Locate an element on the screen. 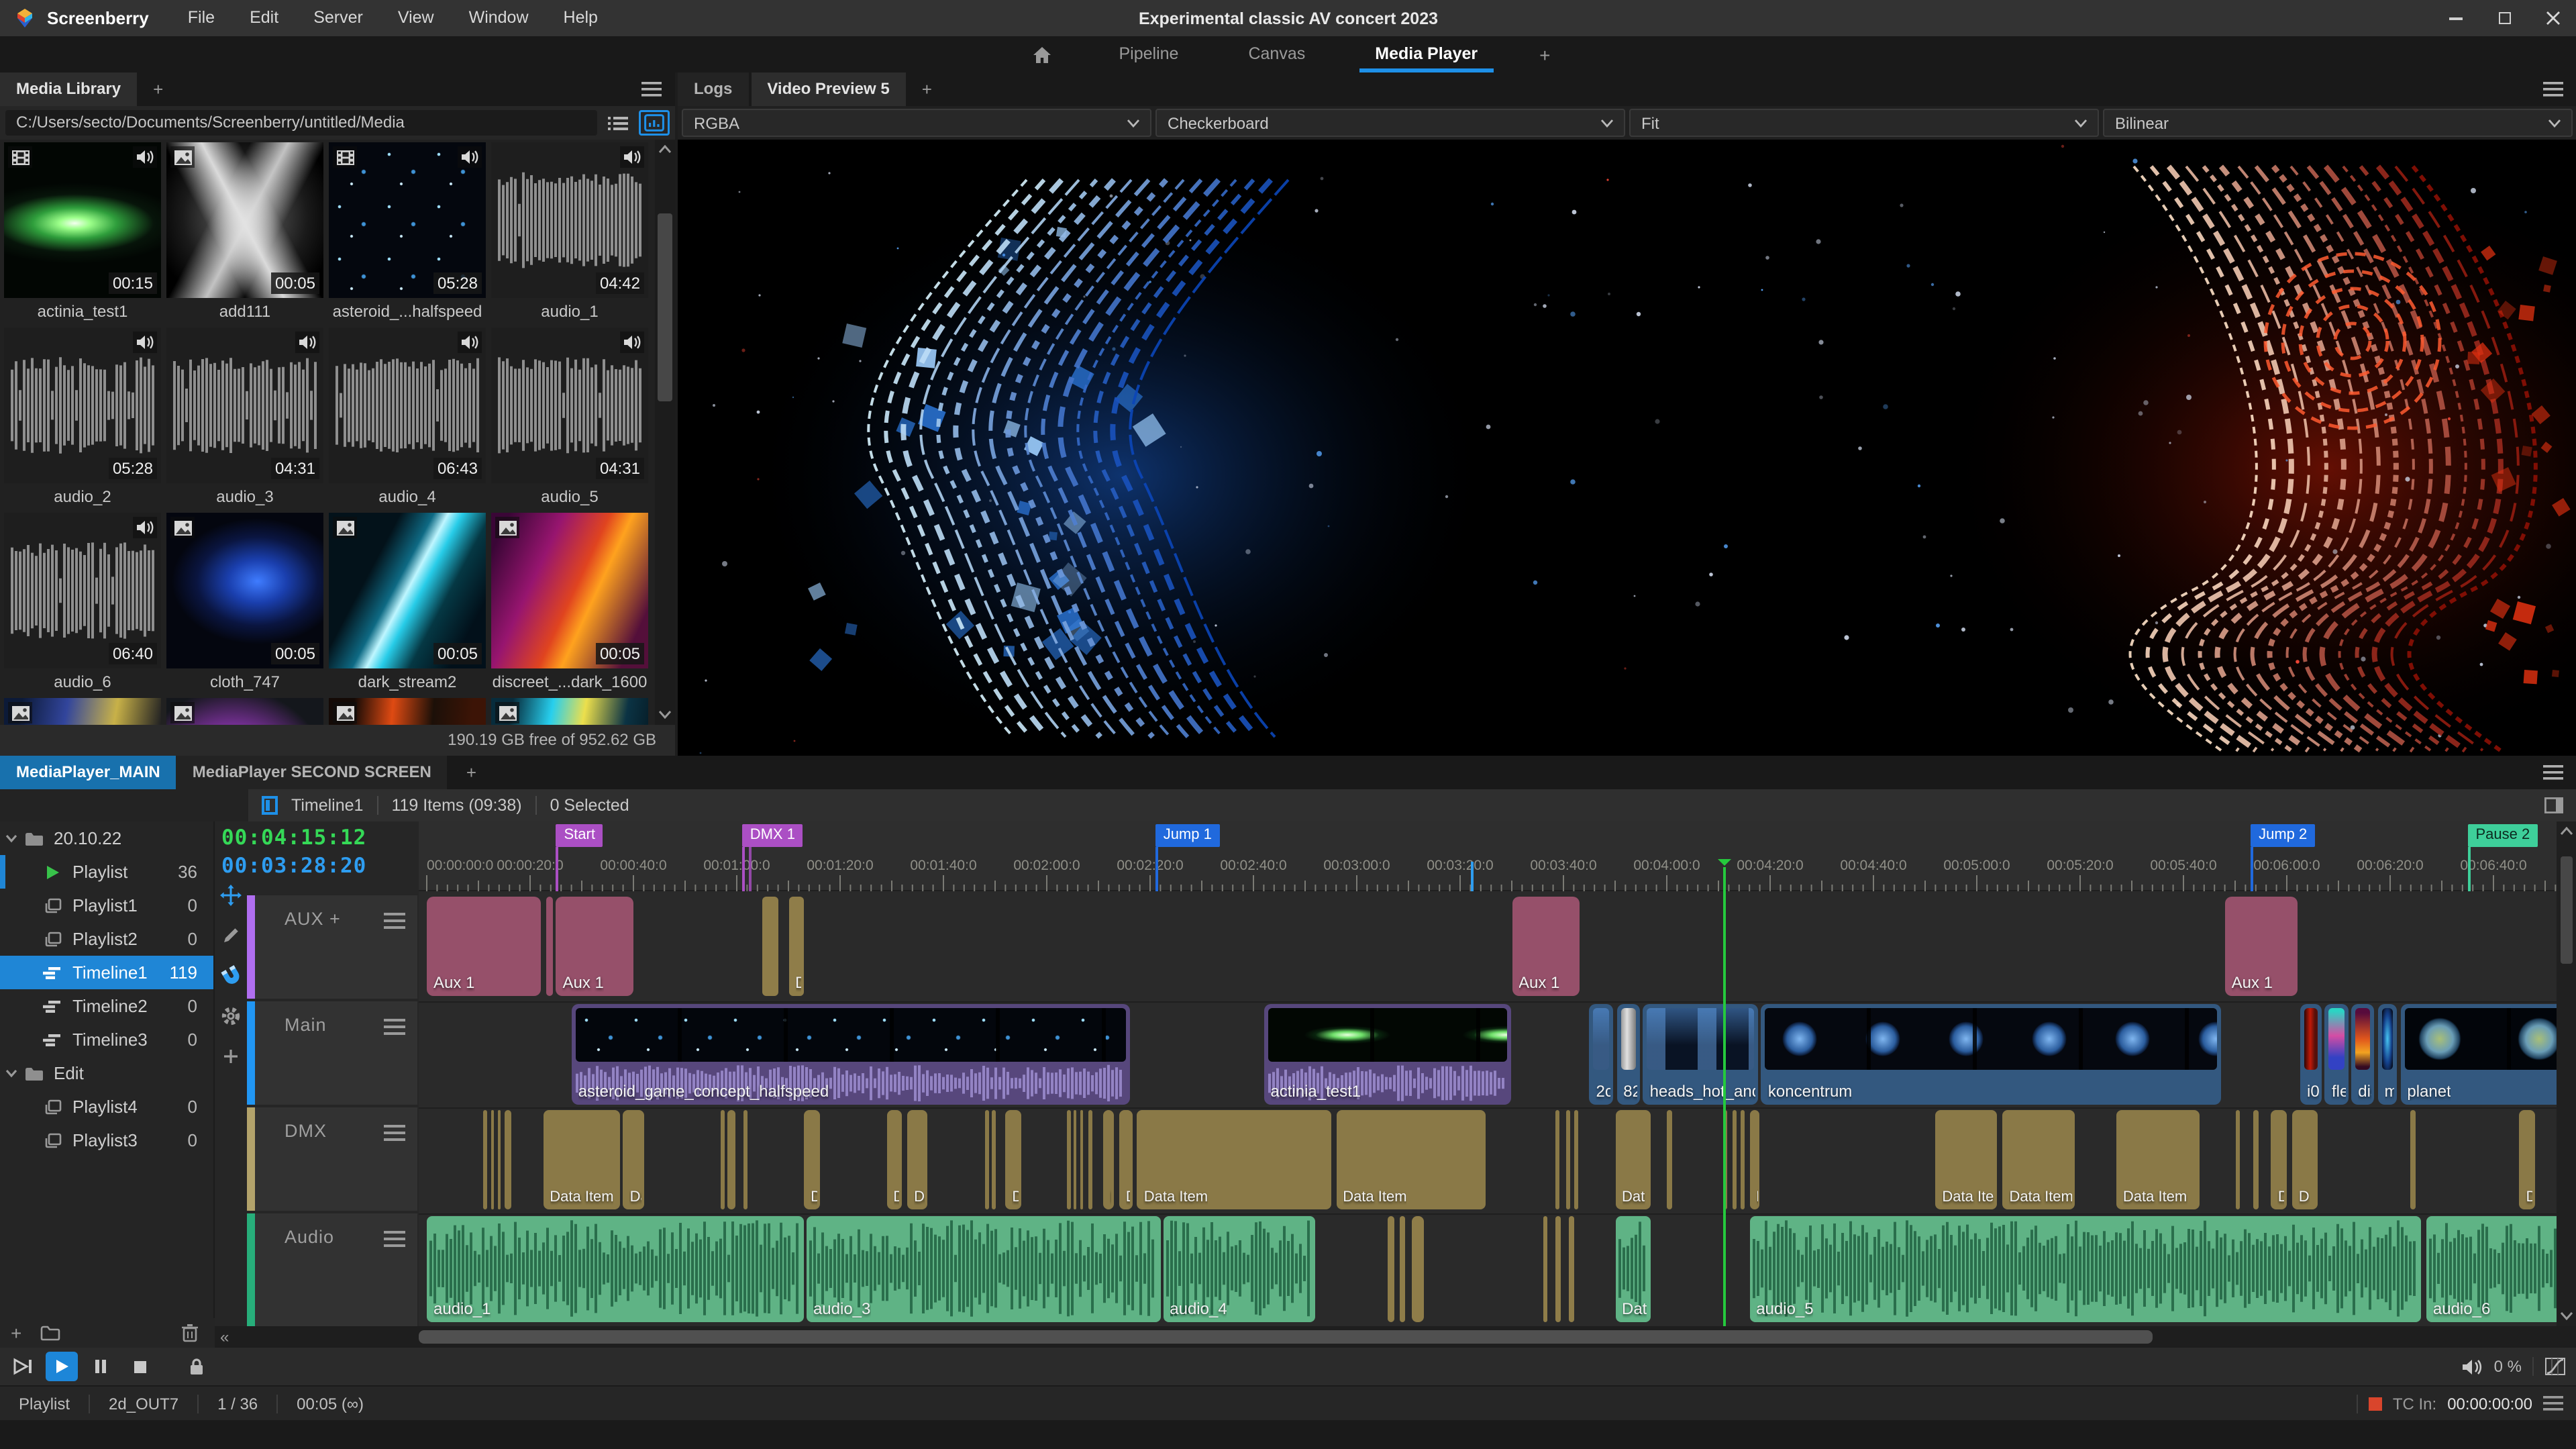  clip-dmx-item: Dat is located at coordinates (1633, 1159).